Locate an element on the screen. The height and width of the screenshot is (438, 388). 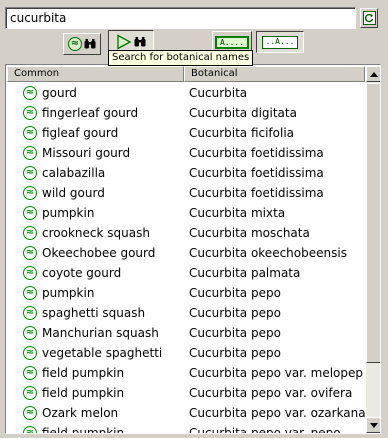
table-row: ≈ crookneck squash Cucurbita moschata is located at coordinates (186, 233).